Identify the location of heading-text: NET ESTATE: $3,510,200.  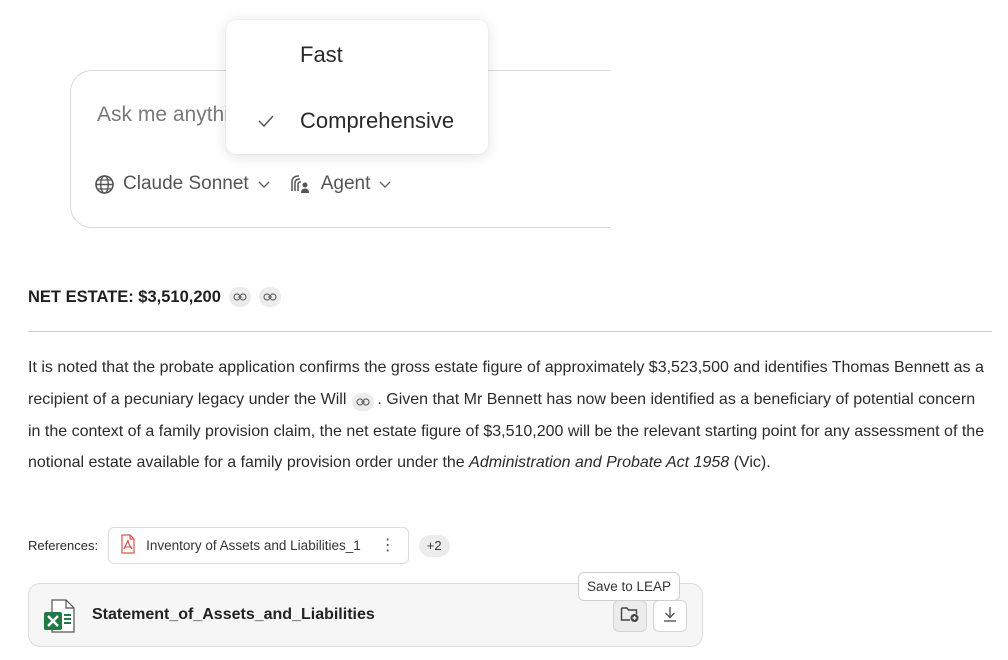
(124, 296).